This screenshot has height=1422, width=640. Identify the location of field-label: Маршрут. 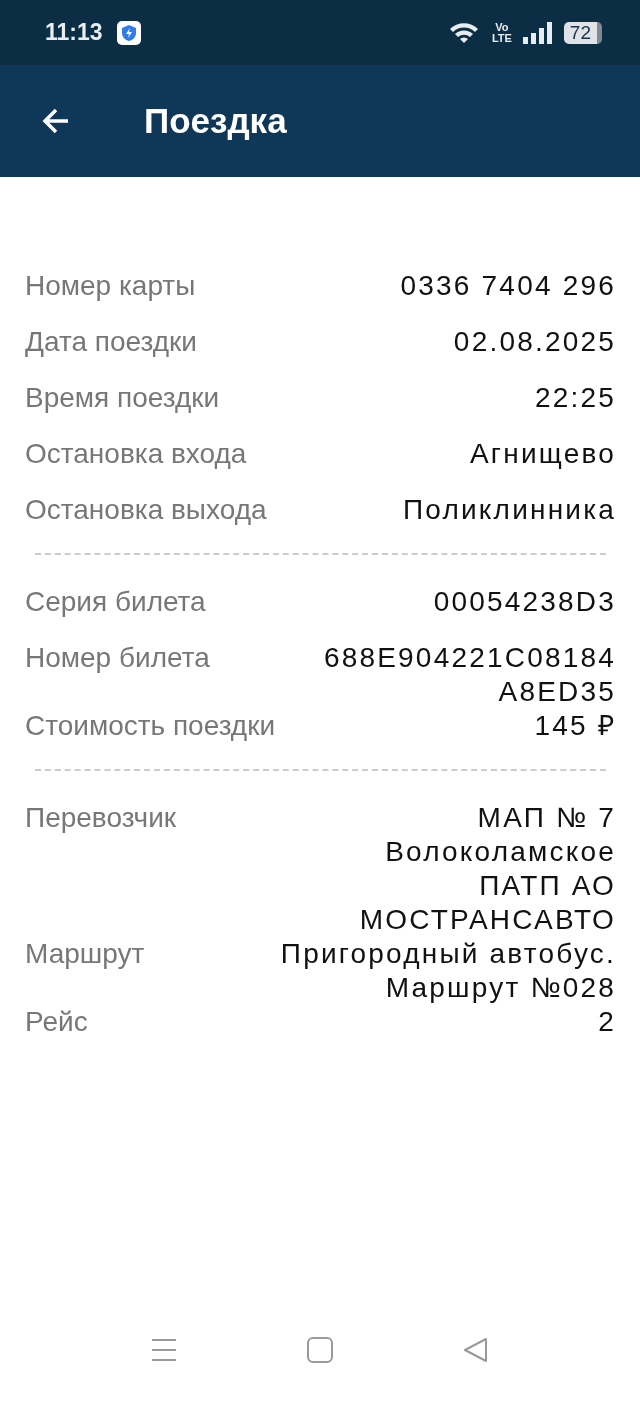
(85, 954).